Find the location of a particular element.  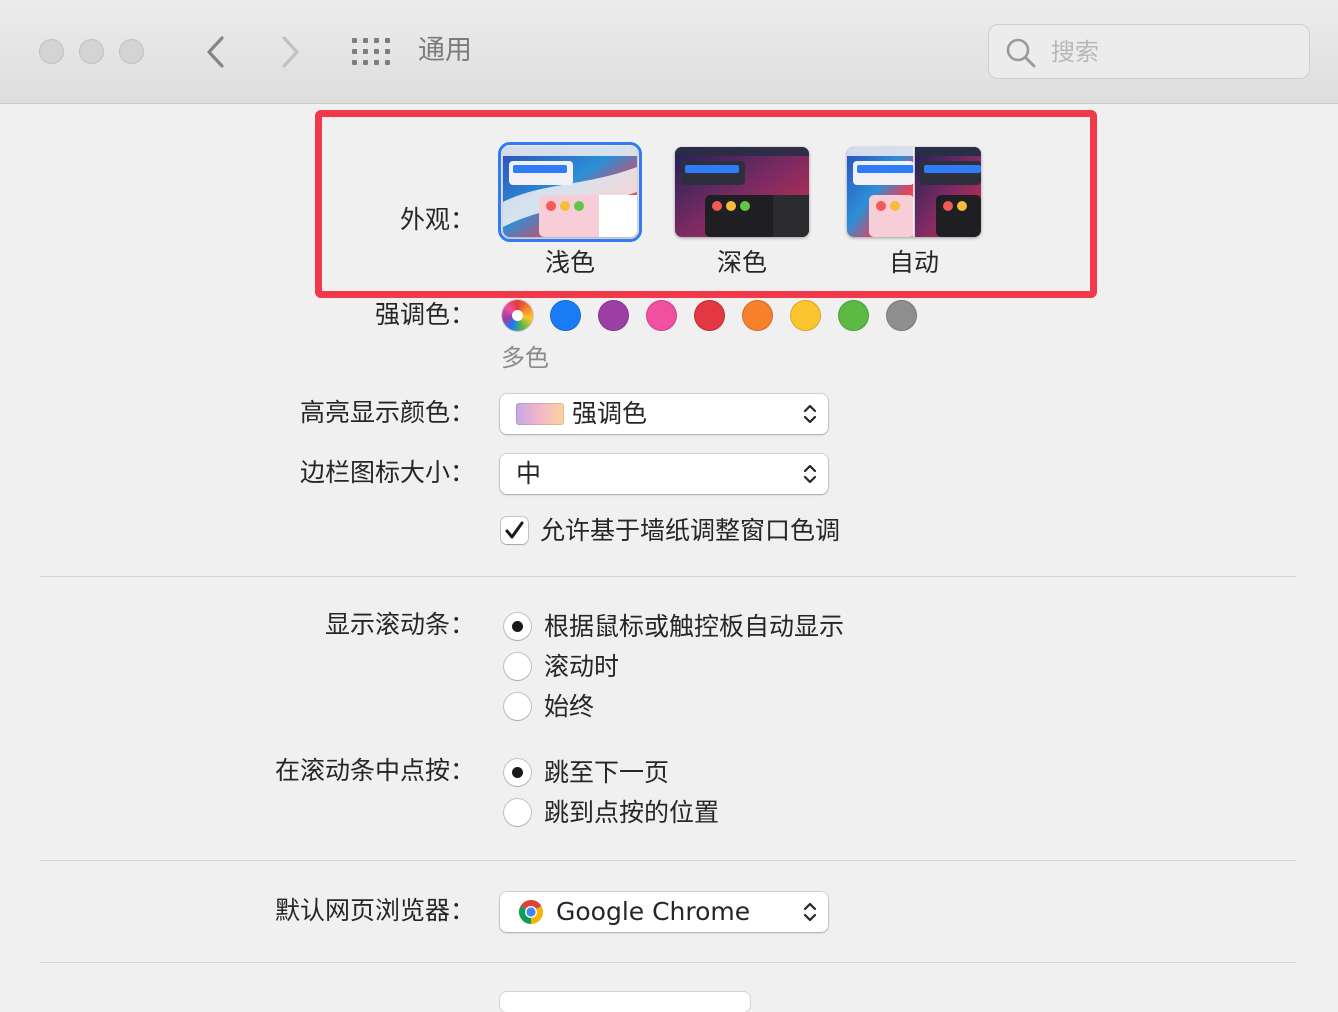

highlight-color-label: 高亮显示颜色： is located at coordinates (387, 412).